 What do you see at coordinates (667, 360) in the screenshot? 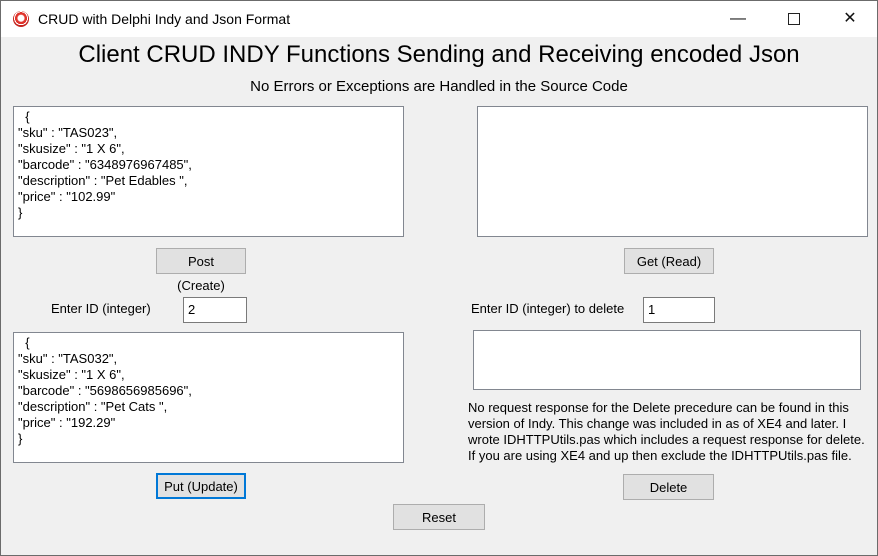
I see `delete-response-memo` at bounding box center [667, 360].